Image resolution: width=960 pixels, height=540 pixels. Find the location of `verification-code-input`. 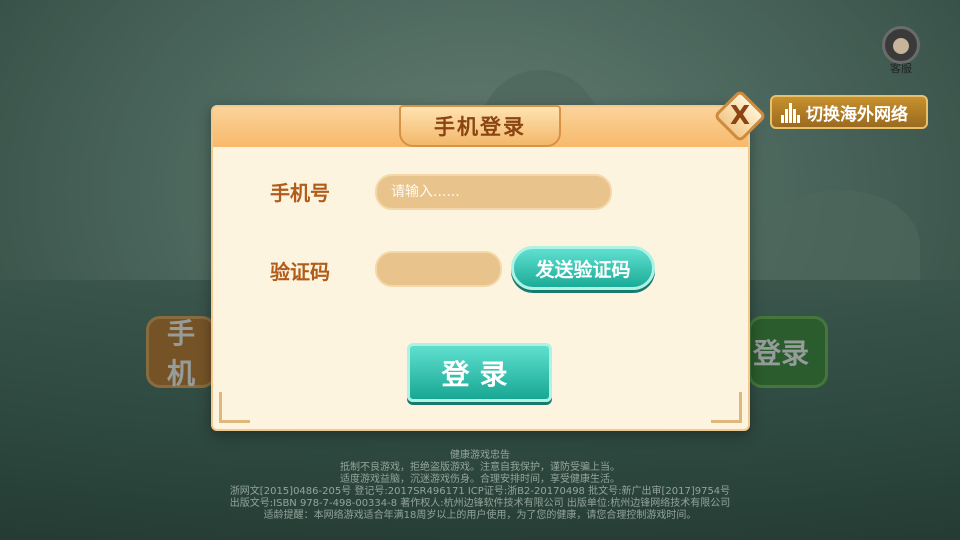

verification-code-input is located at coordinates (438, 269).